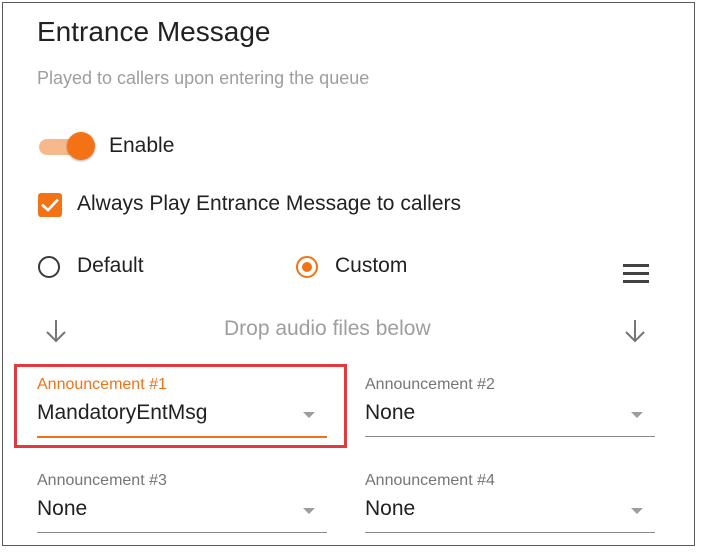 The width and height of the screenshot is (701, 552). Describe the element at coordinates (122, 412) in the screenshot. I see `announcement-1-value: MandatoryEntMsg` at that location.